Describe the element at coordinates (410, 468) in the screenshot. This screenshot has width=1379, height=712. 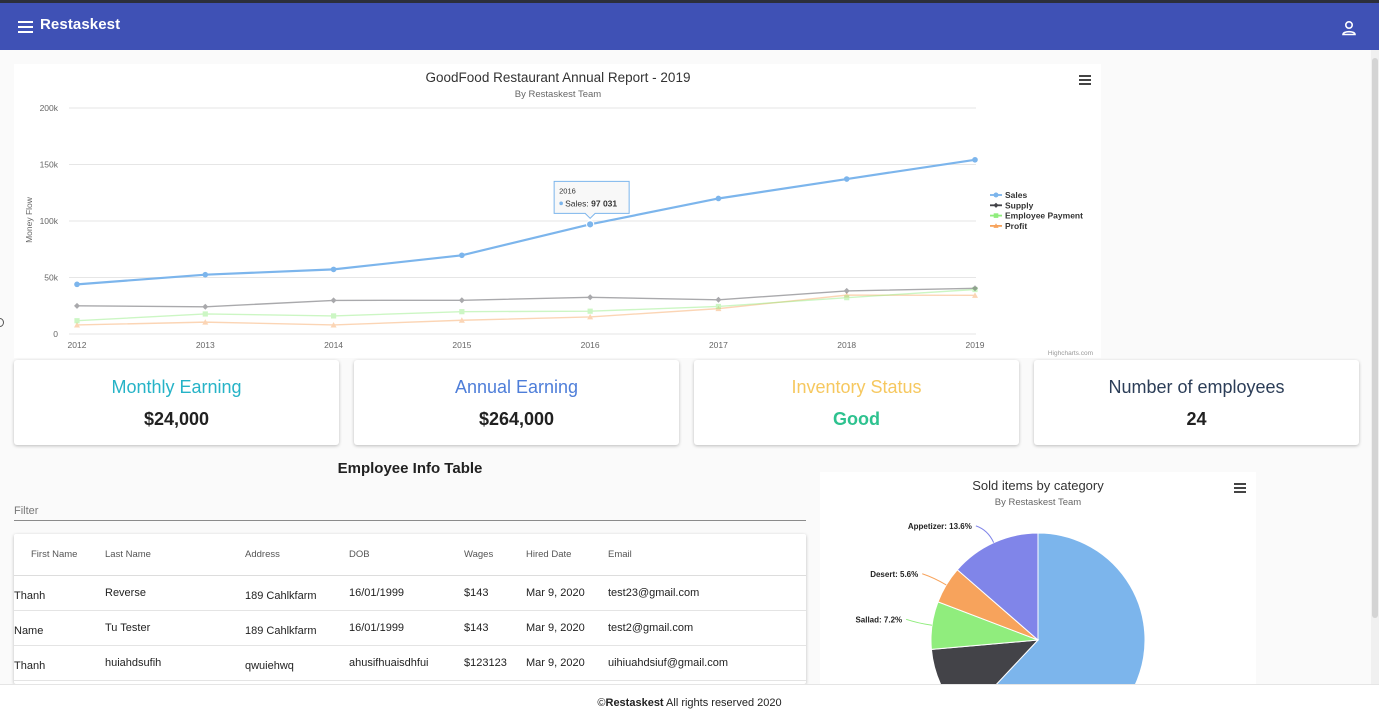
I see `employee-table-title: Employee Info Table` at that location.